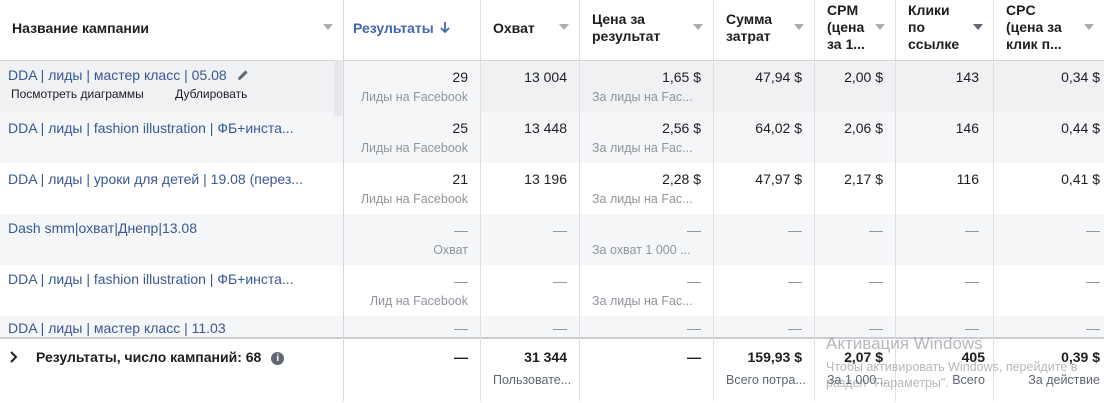  I want to click on column-header-reach-label: Охват, so click(514, 28).